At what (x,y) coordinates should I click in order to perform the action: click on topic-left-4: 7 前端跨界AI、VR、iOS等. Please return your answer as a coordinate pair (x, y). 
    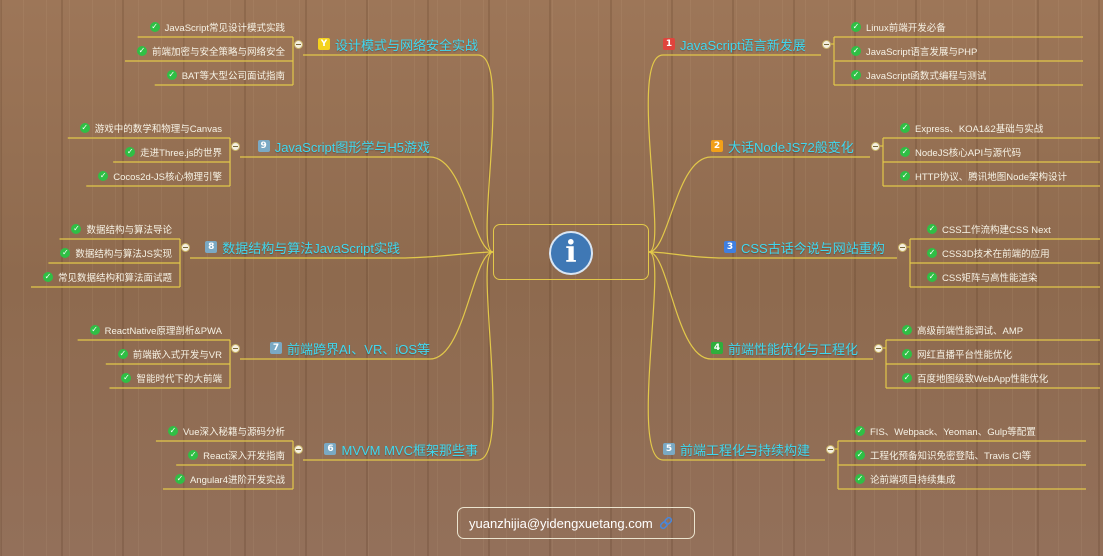
    Looking at the image, I should click on (349, 348).